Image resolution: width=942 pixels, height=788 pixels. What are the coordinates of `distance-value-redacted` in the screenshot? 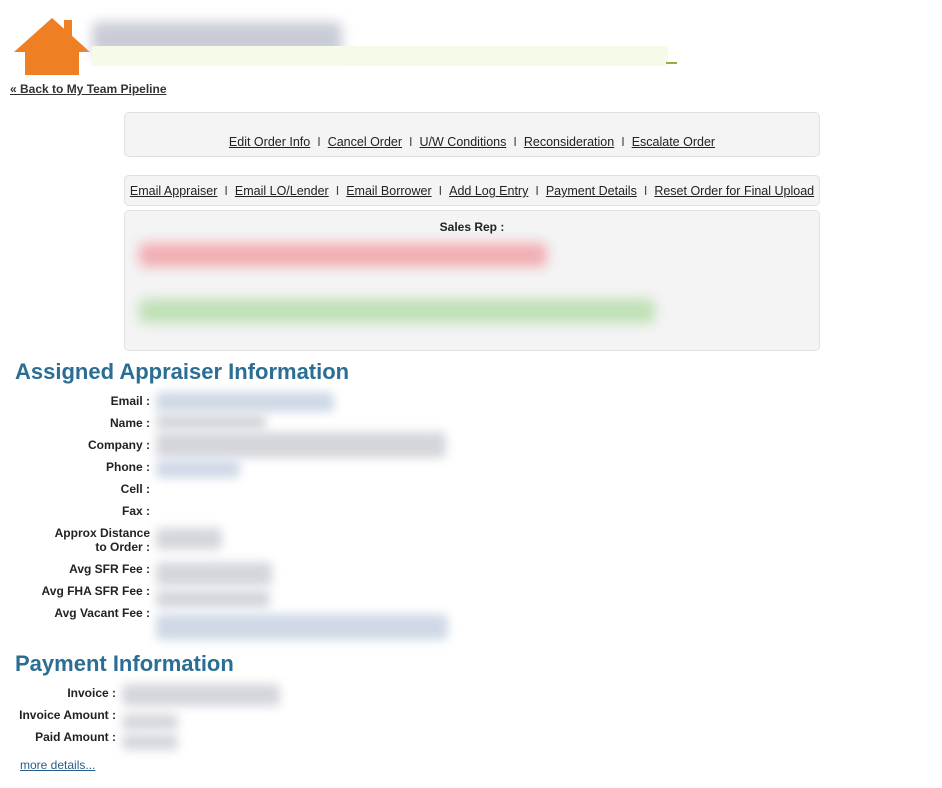 It's located at (189, 539).